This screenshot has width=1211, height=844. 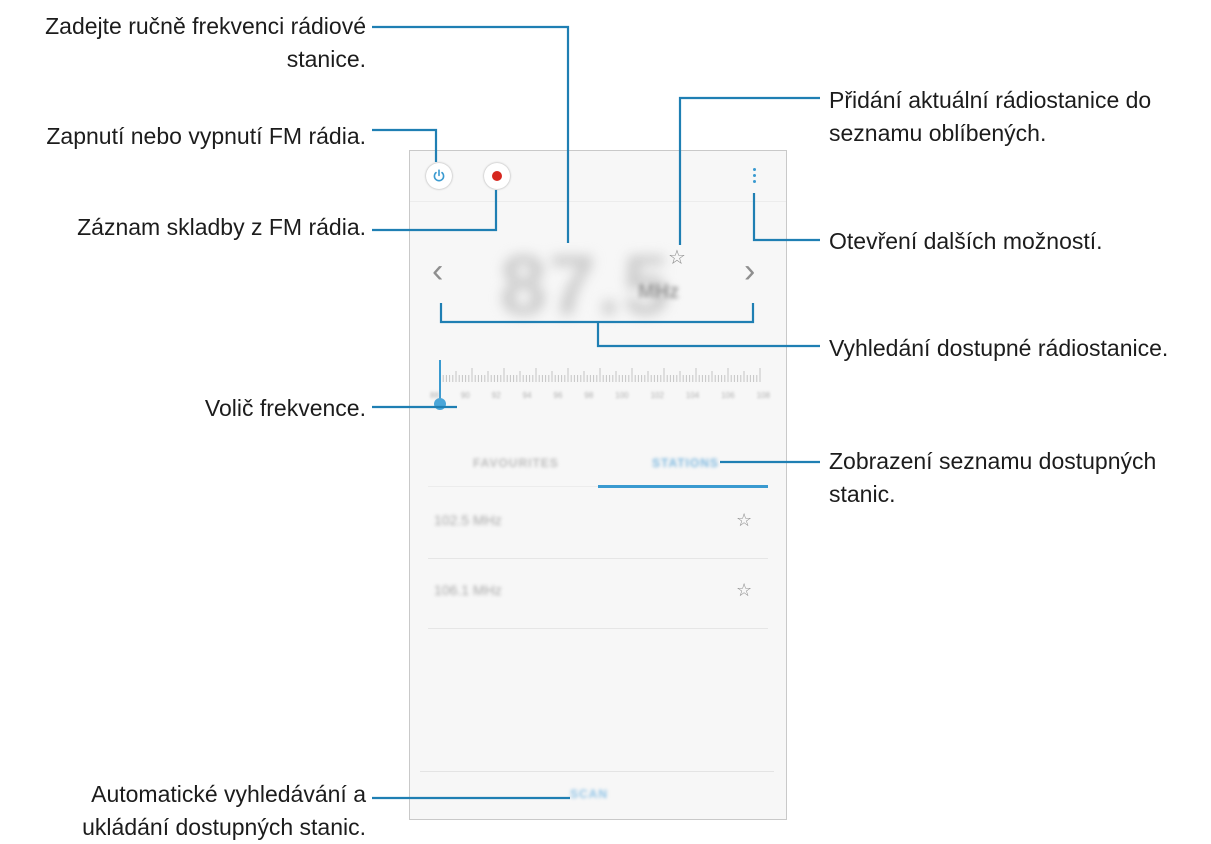 I want to click on more-vertical-icon, so click(x=754, y=175).